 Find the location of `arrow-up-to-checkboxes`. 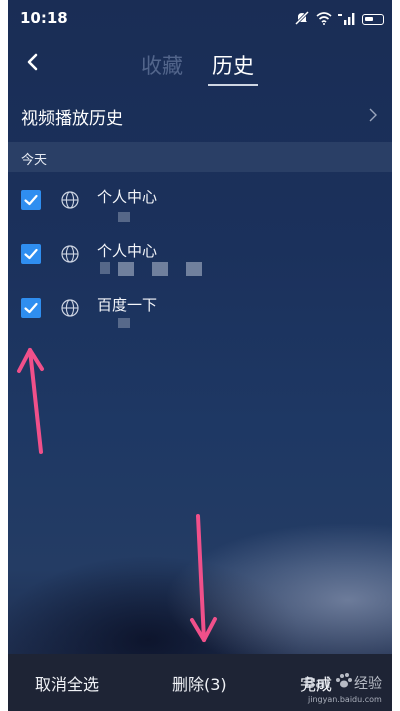

arrow-up-to-checkboxes is located at coordinates (30, 401).